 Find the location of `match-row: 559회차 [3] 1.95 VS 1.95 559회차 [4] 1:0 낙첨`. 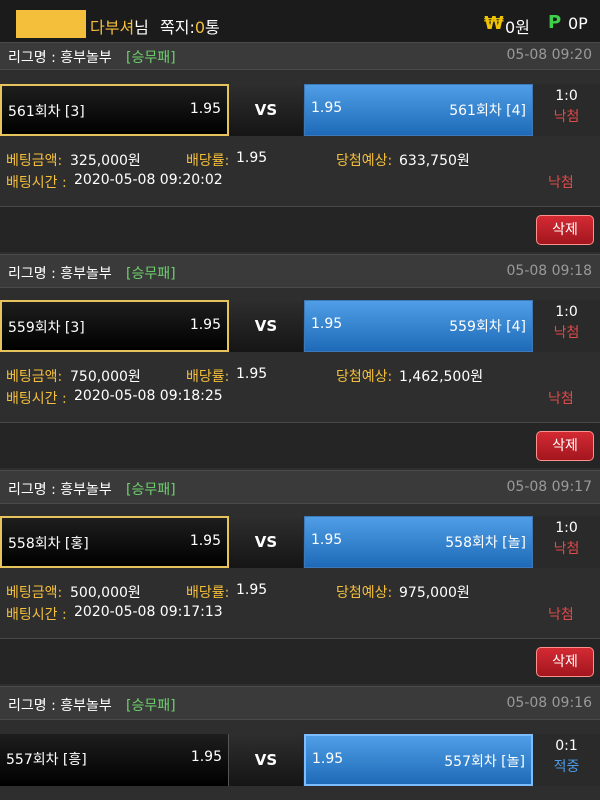

match-row: 559회차 [3] 1.95 VS 1.95 559회차 [4] 1:0 낙첨 is located at coordinates (300, 326).